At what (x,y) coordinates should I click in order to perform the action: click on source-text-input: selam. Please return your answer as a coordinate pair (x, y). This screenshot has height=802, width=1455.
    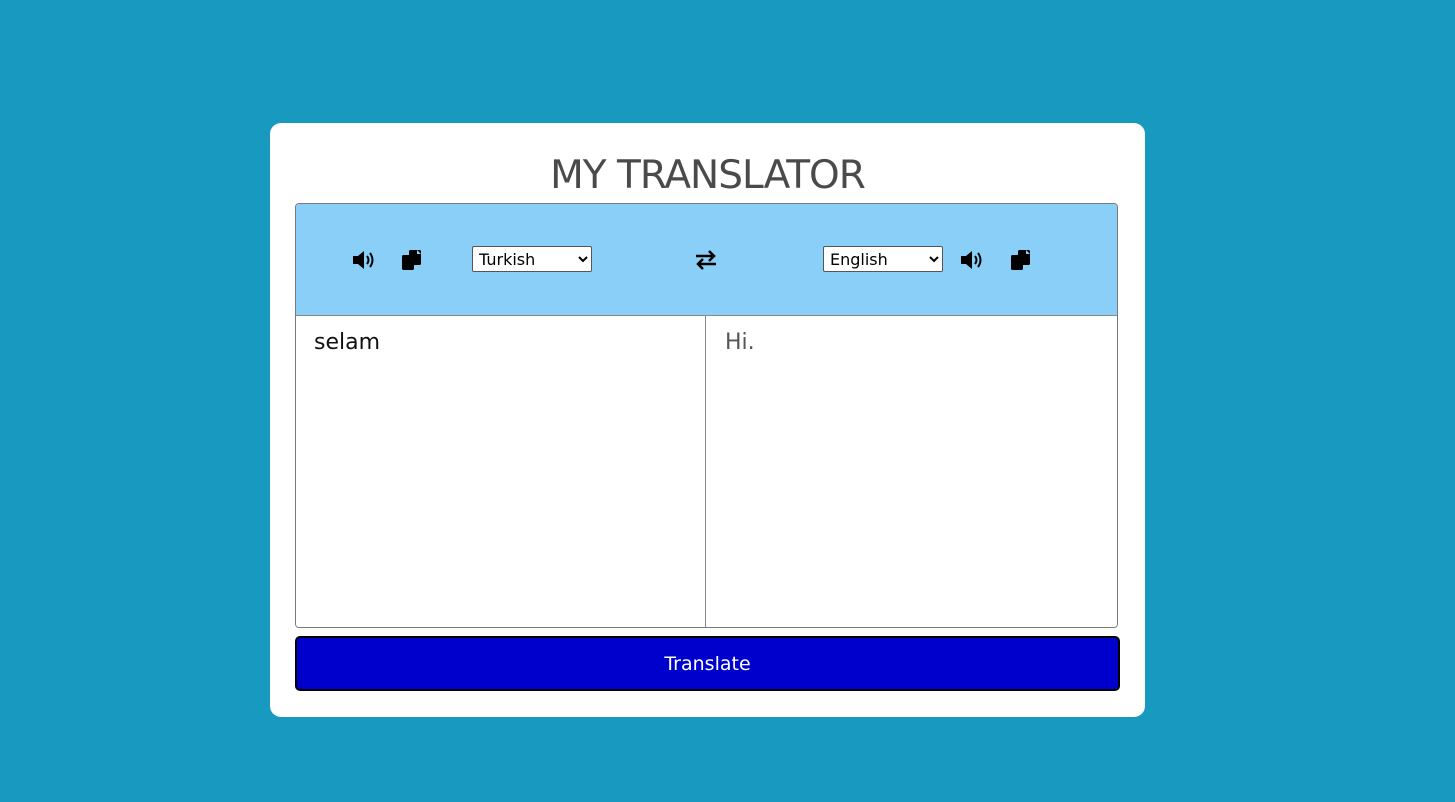
    Looking at the image, I should click on (501, 471).